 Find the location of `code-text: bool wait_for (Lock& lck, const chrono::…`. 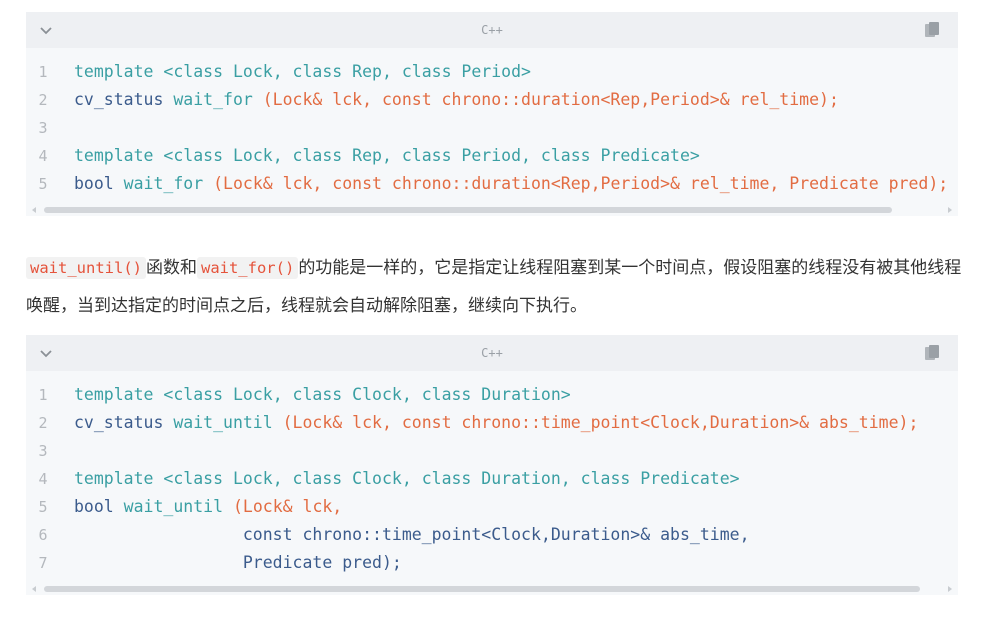

code-text: bool wait_for (Lock& lck, const chrono::… is located at coordinates (511, 184).